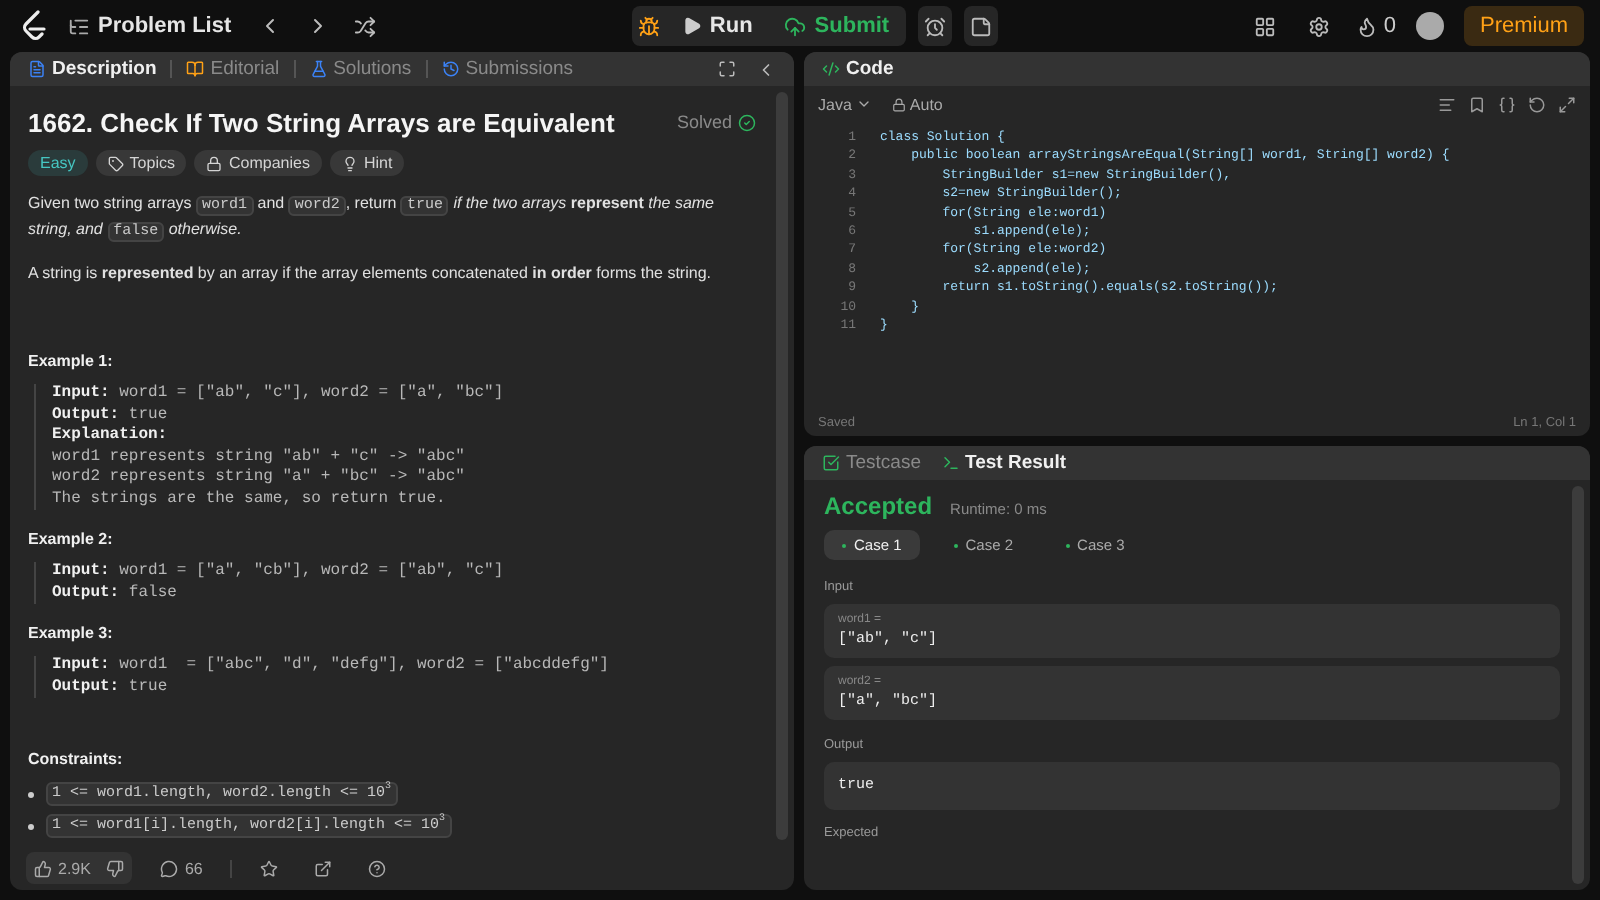  I want to click on lightbulb-icon, so click(349, 163).